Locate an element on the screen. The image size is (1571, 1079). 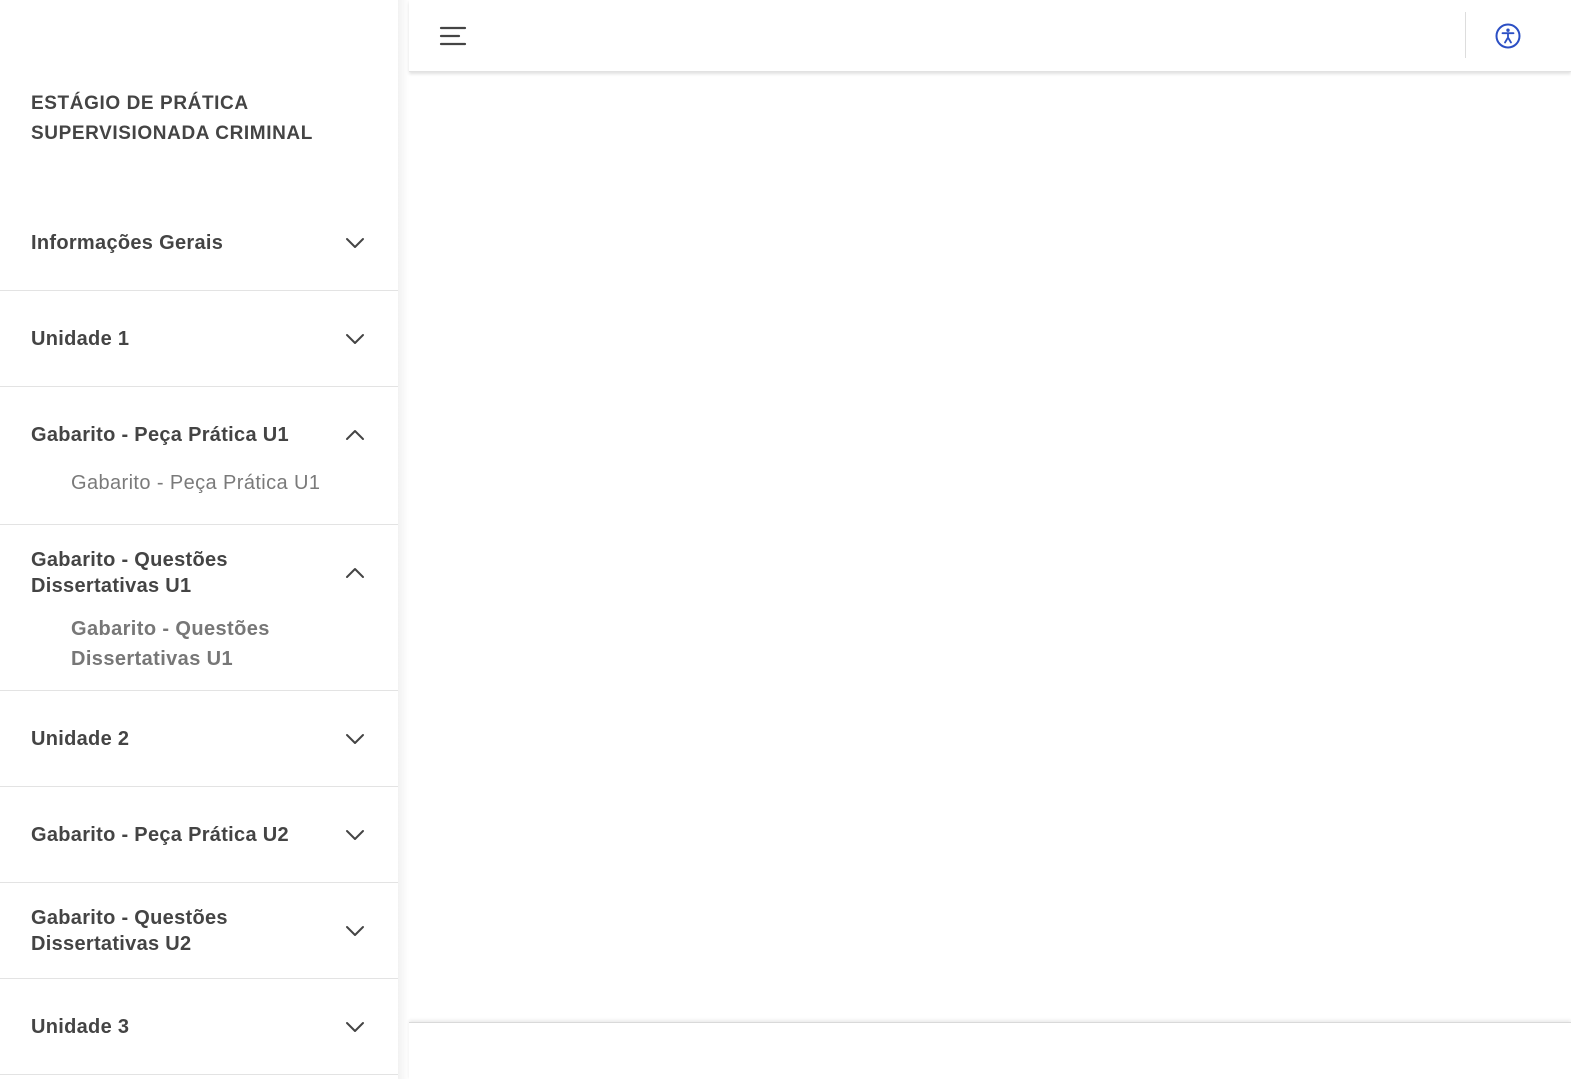
menu-icon is located at coordinates (453, 36).